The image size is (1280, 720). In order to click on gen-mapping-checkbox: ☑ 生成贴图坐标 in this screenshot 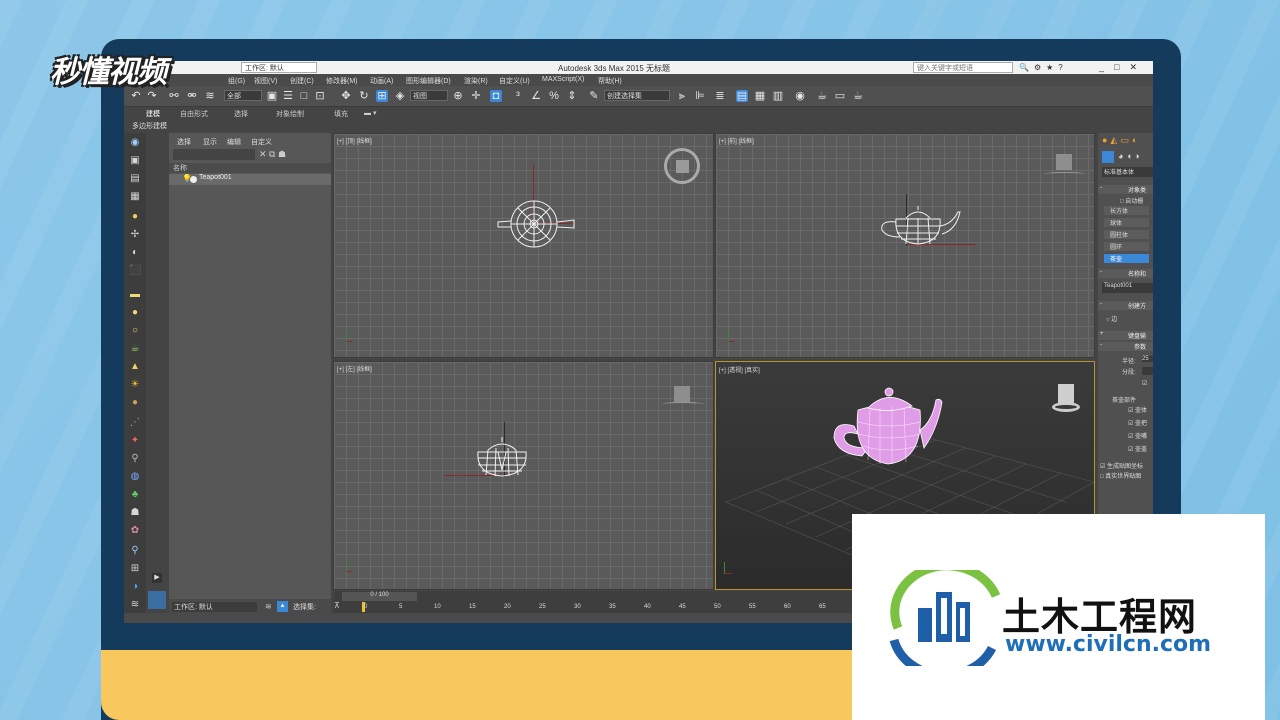, I will do `click(1121, 465)`.